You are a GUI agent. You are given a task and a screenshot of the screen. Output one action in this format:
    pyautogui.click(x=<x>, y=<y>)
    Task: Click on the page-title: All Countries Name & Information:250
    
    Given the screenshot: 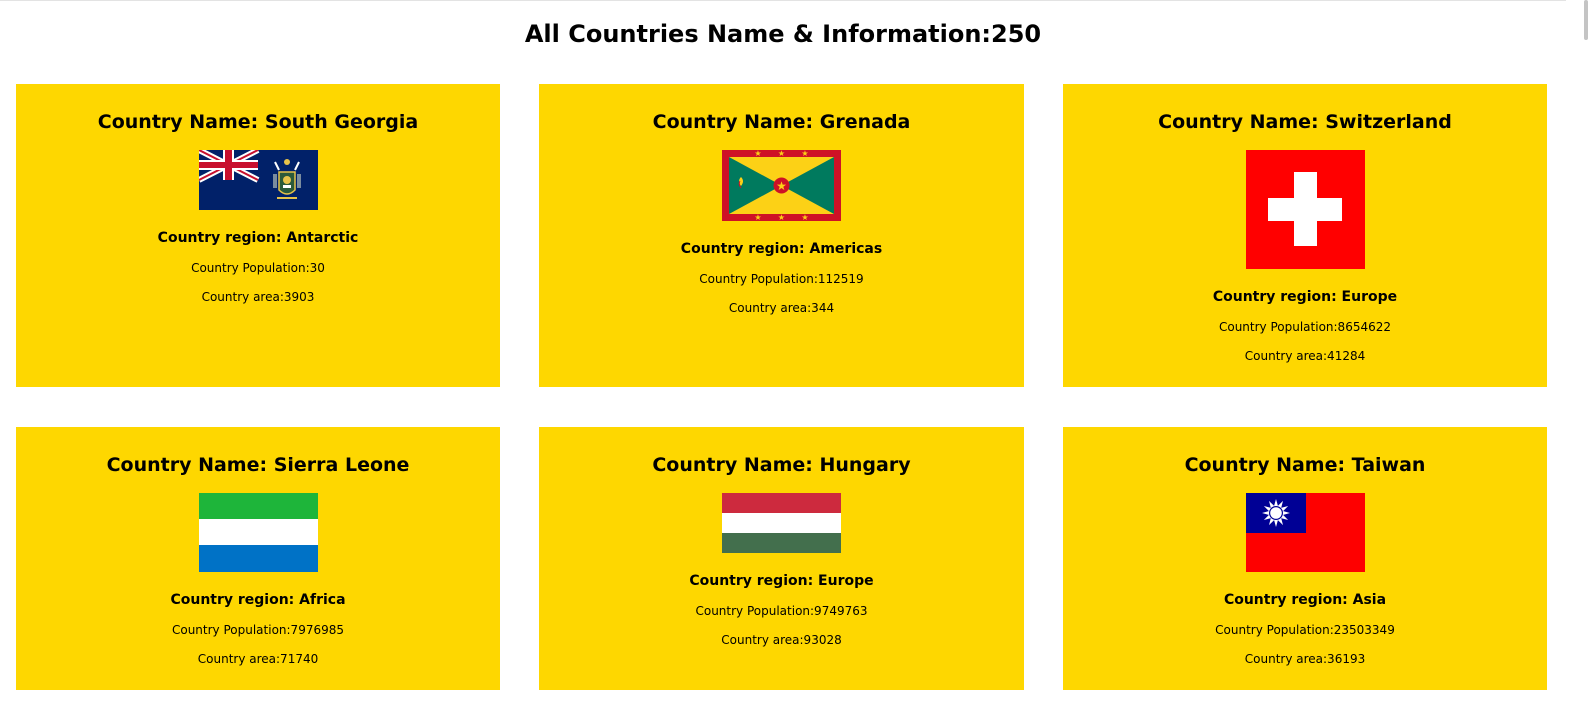 What is the action you would take?
    pyautogui.click(x=783, y=34)
    